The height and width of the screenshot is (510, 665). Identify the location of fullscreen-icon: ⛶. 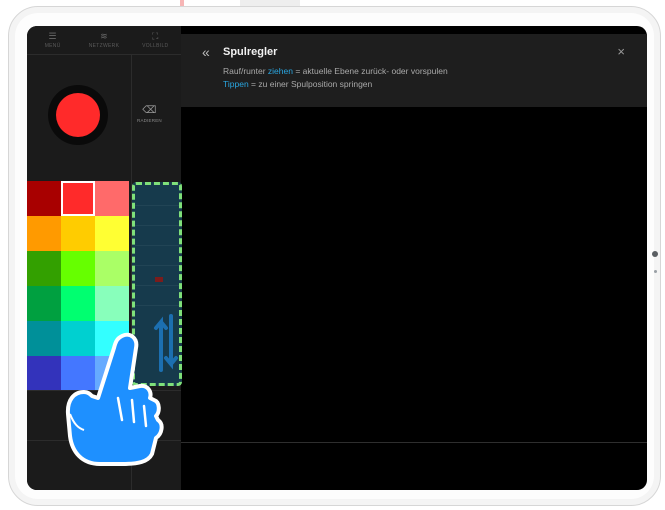
(155, 35).